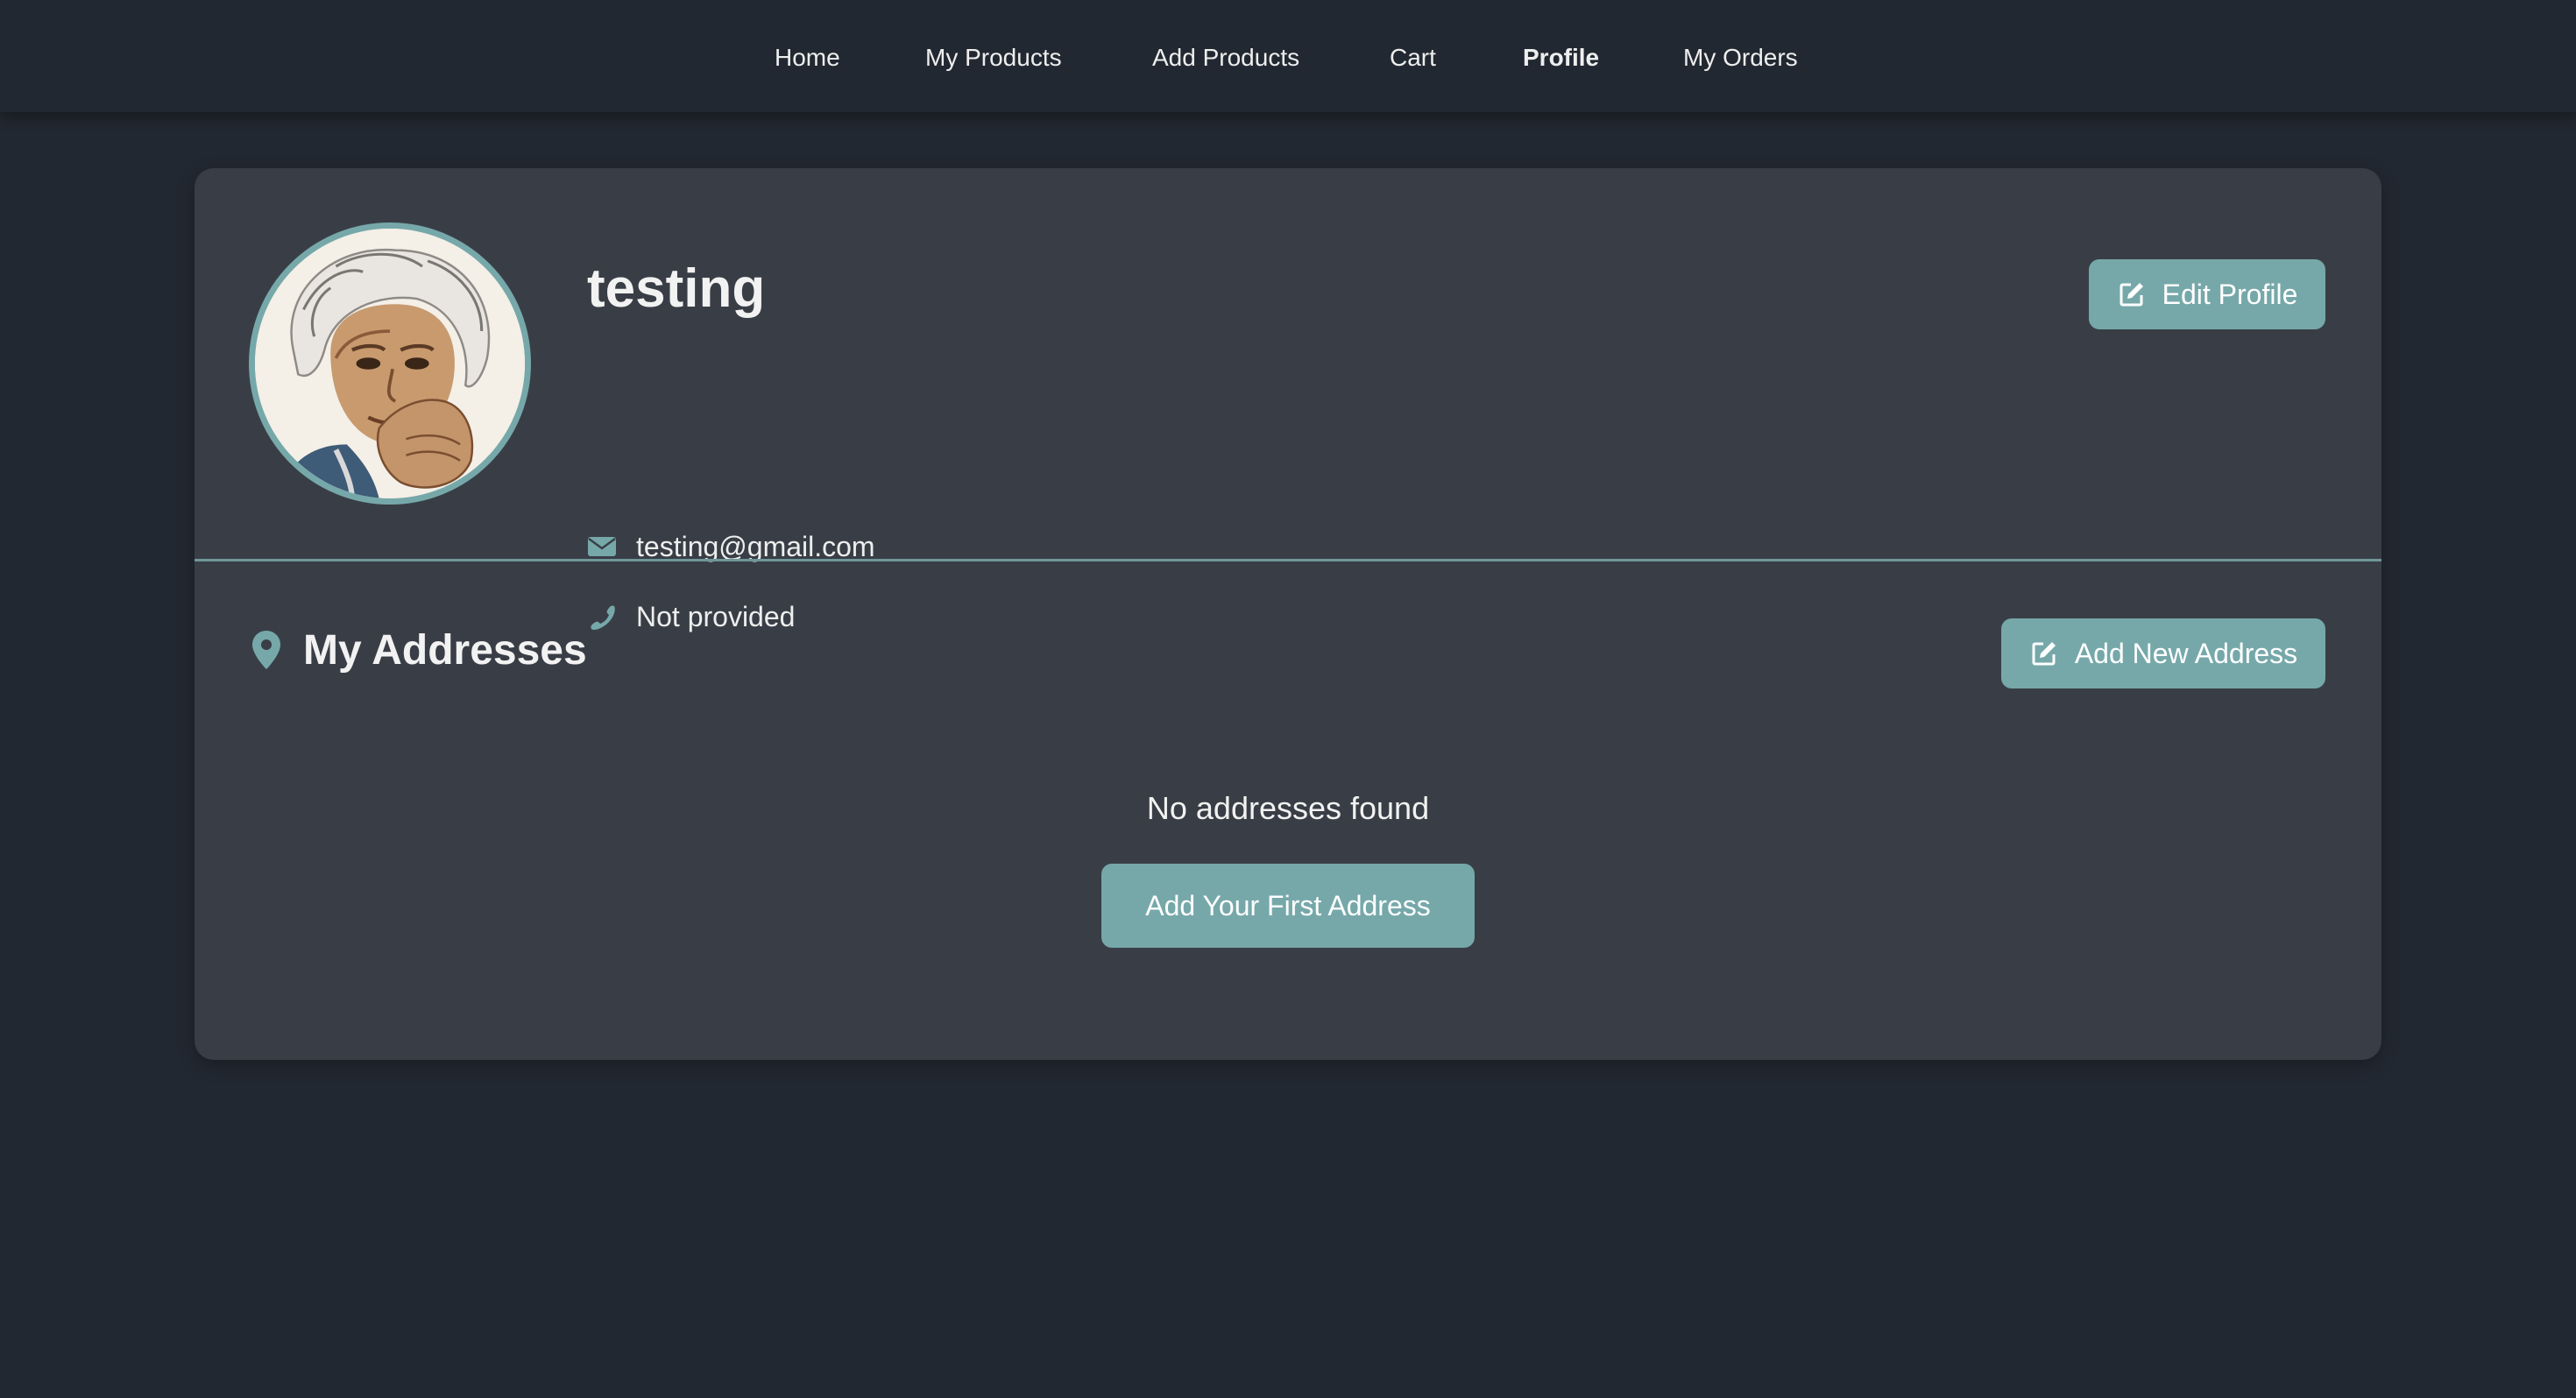 Image resolution: width=2576 pixels, height=1398 pixels. I want to click on nav-home: Home, so click(807, 58).